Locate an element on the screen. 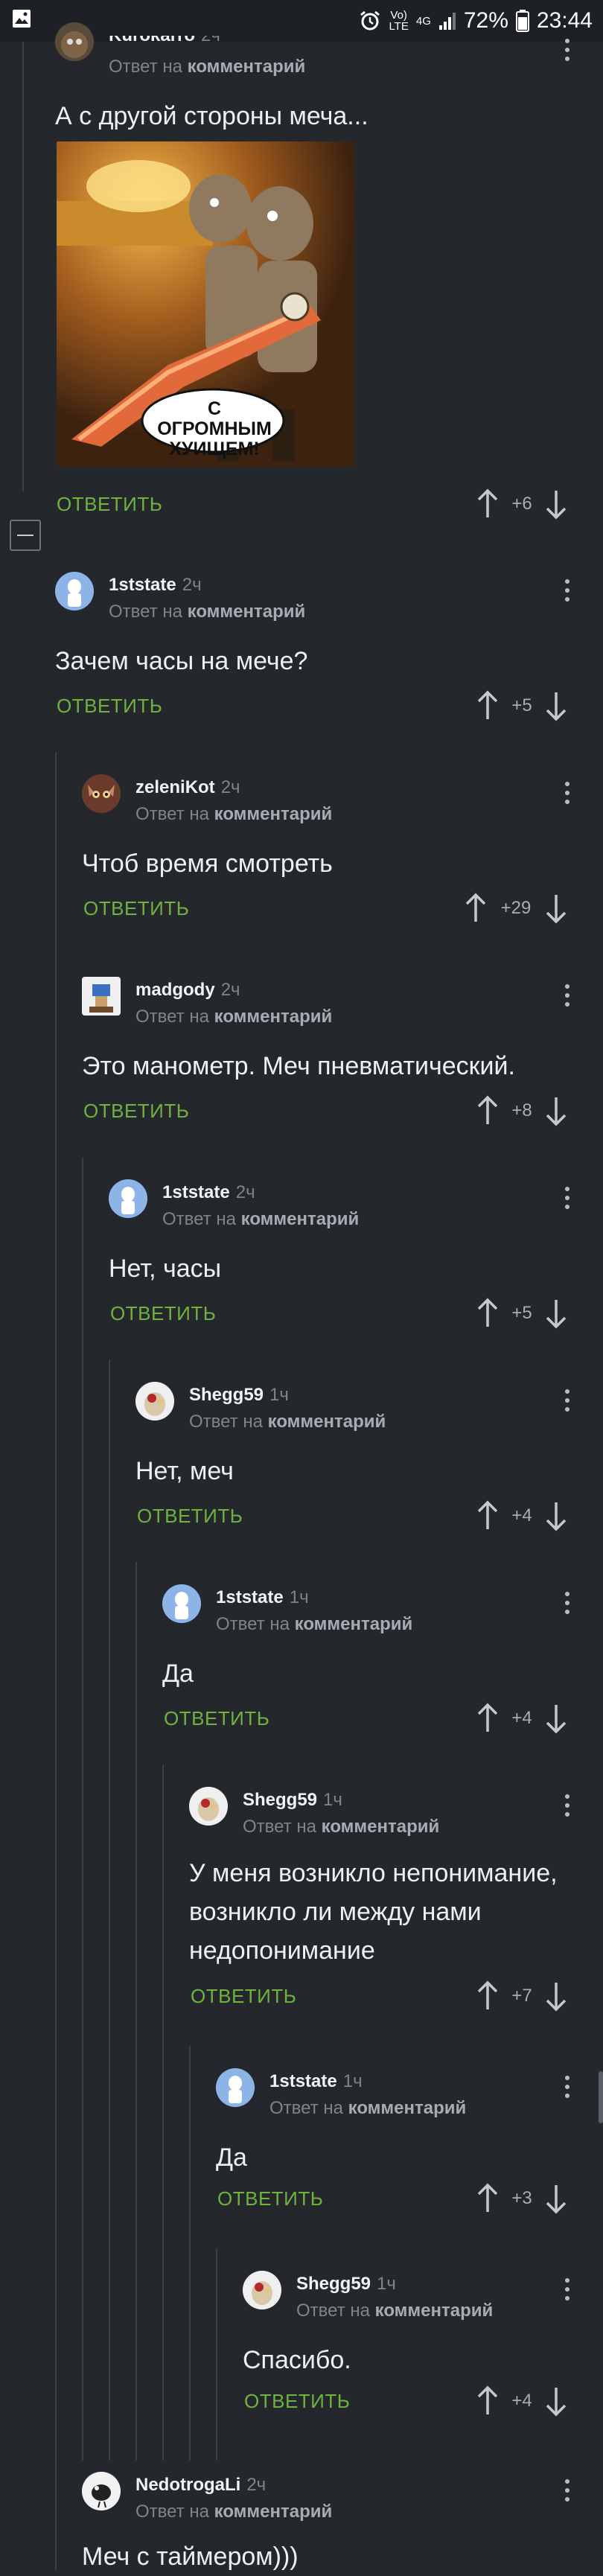  vote-controls: +4 is located at coordinates (522, 1718).